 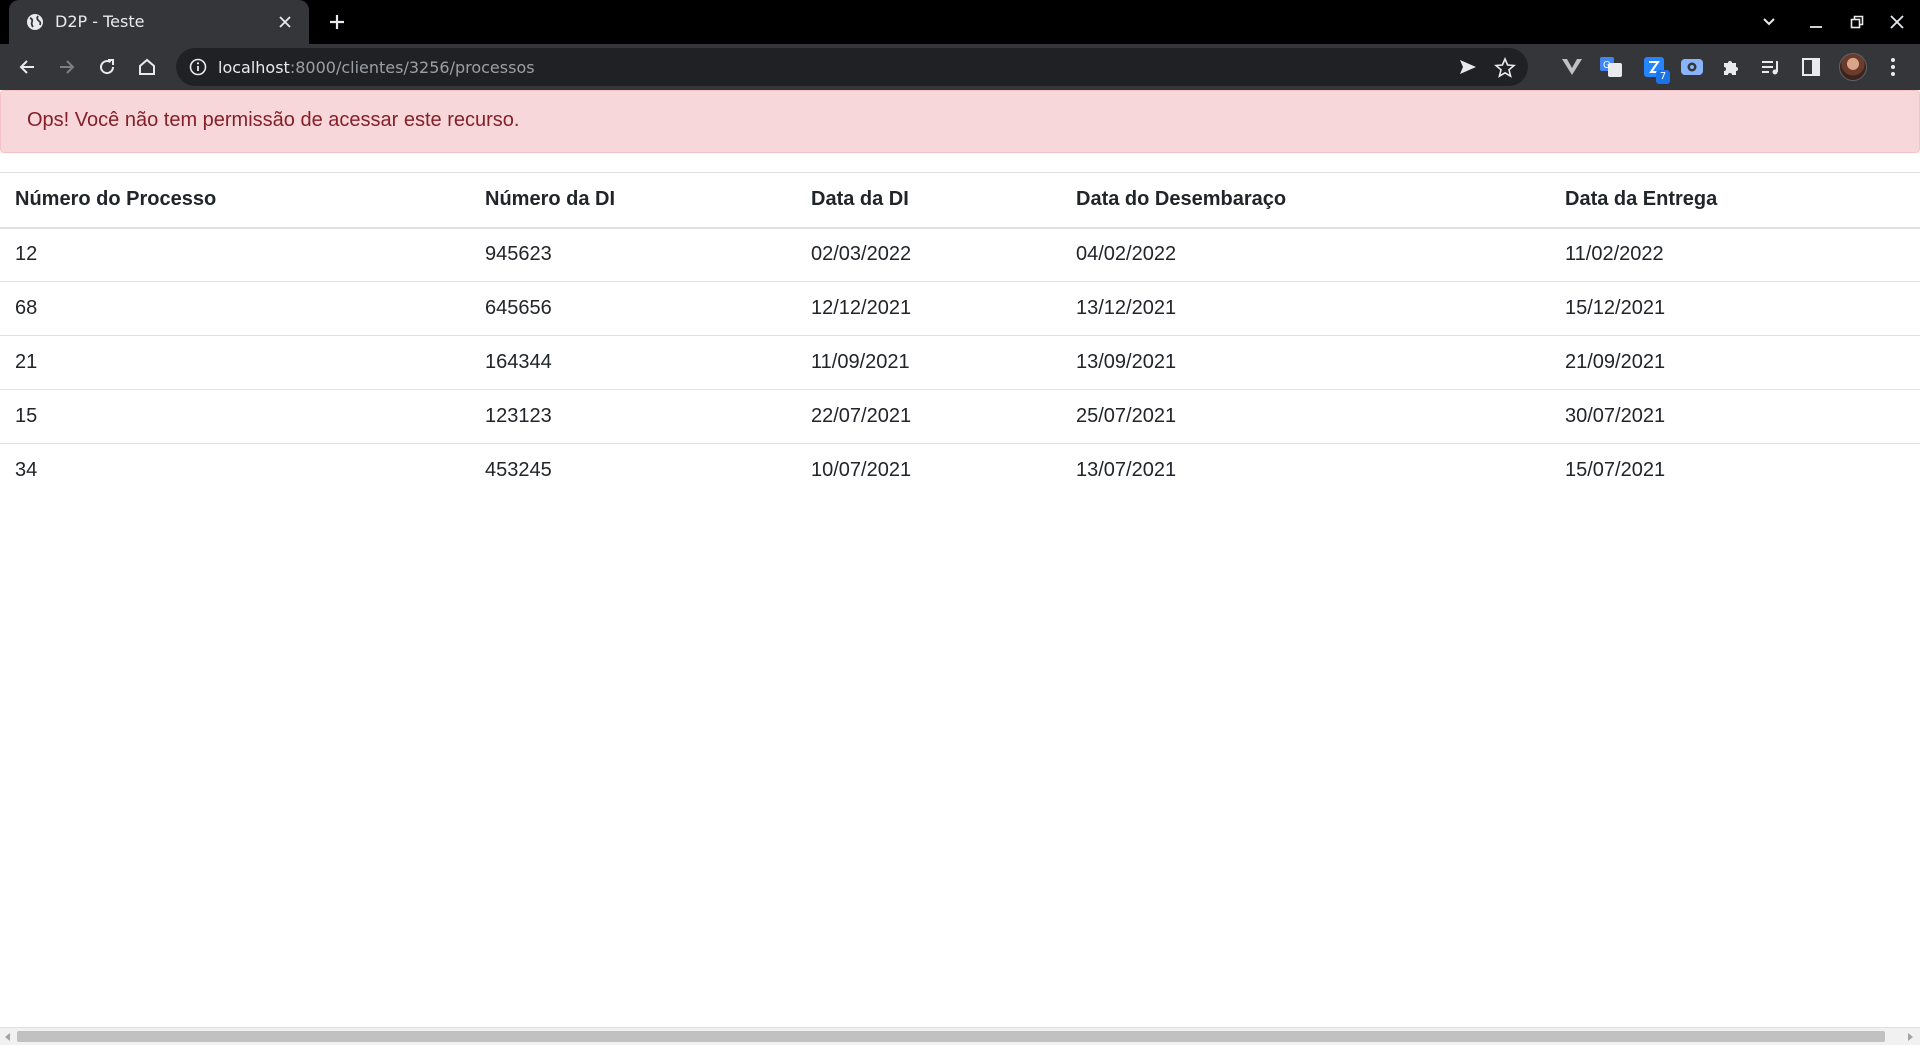 I want to click on url-host: localhost, so click(x=254, y=67).